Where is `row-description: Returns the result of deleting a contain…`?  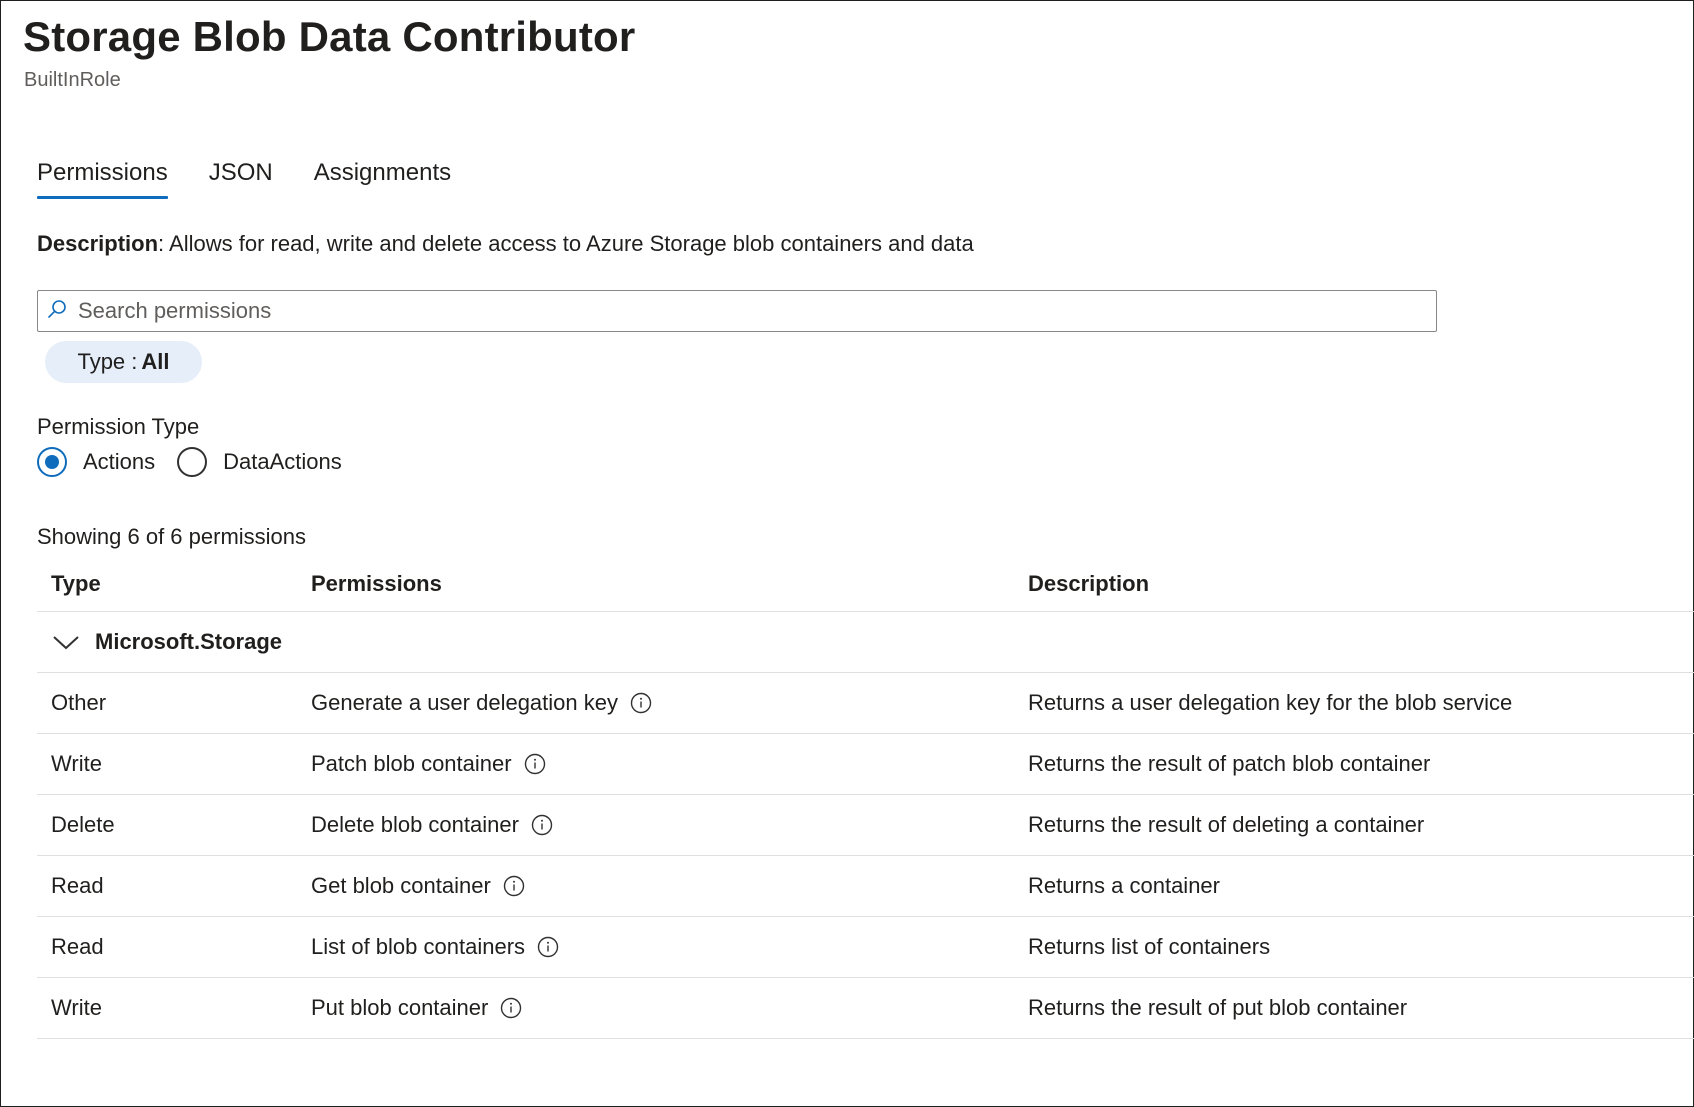 row-description: Returns the result of deleting a contain… is located at coordinates (1226, 824).